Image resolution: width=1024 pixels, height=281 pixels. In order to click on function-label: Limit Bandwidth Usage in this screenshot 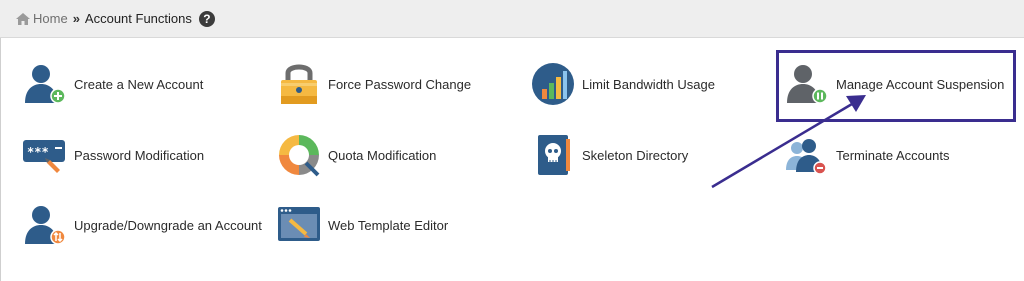, I will do `click(648, 84)`.